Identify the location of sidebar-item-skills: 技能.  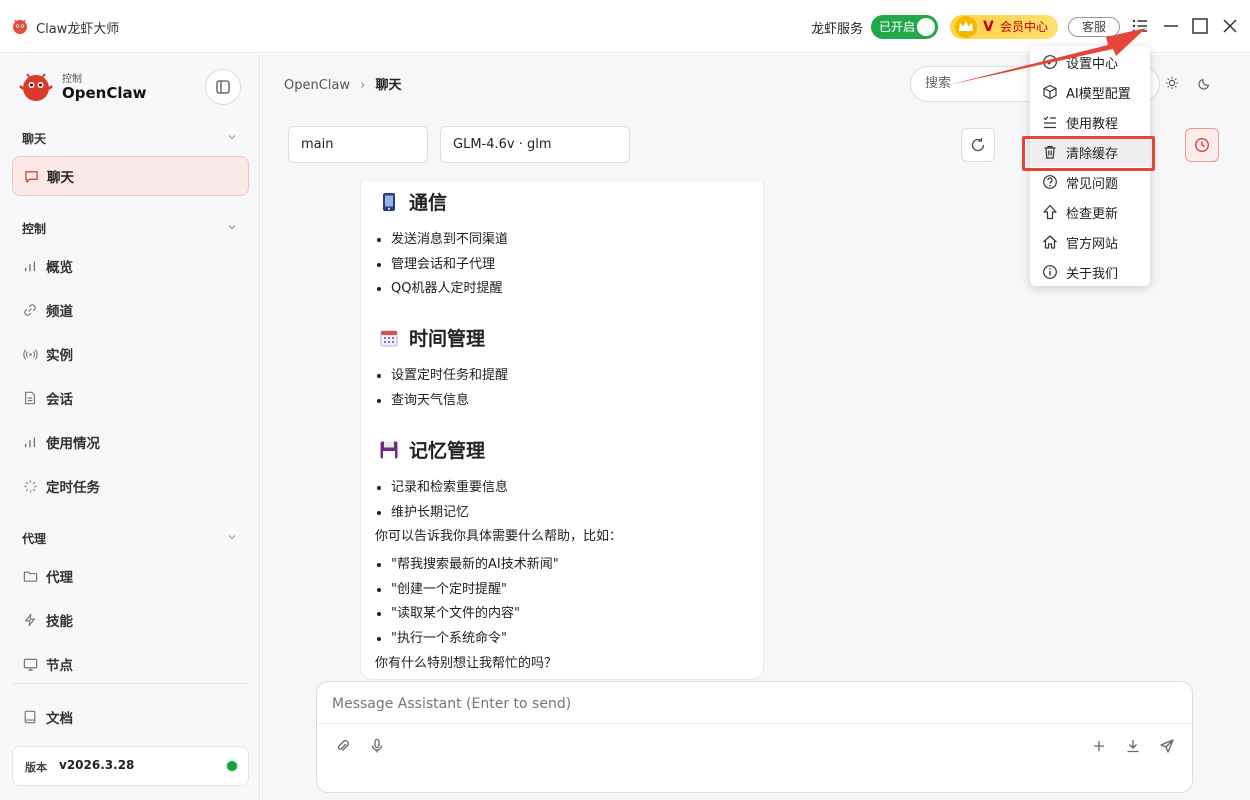
(130, 620).